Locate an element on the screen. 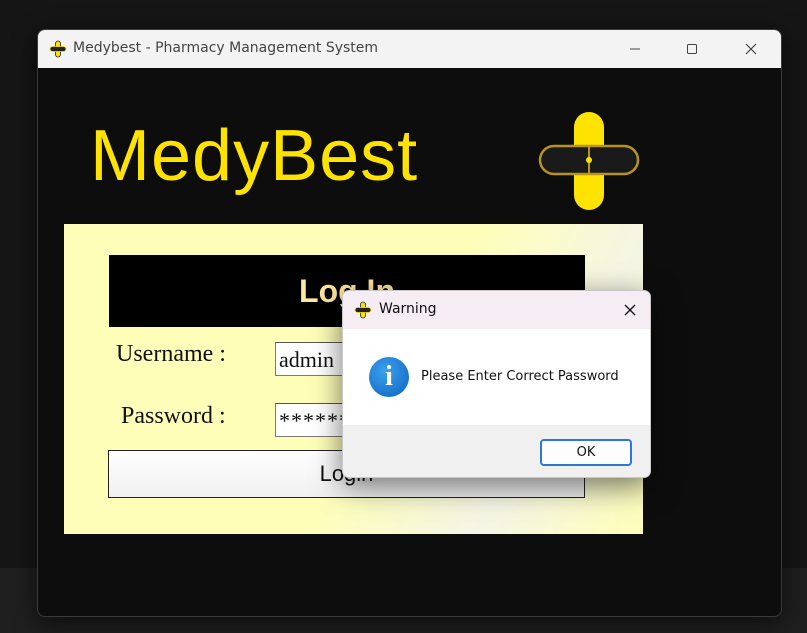 The width and height of the screenshot is (807, 633). ok-button: OK is located at coordinates (586, 452).